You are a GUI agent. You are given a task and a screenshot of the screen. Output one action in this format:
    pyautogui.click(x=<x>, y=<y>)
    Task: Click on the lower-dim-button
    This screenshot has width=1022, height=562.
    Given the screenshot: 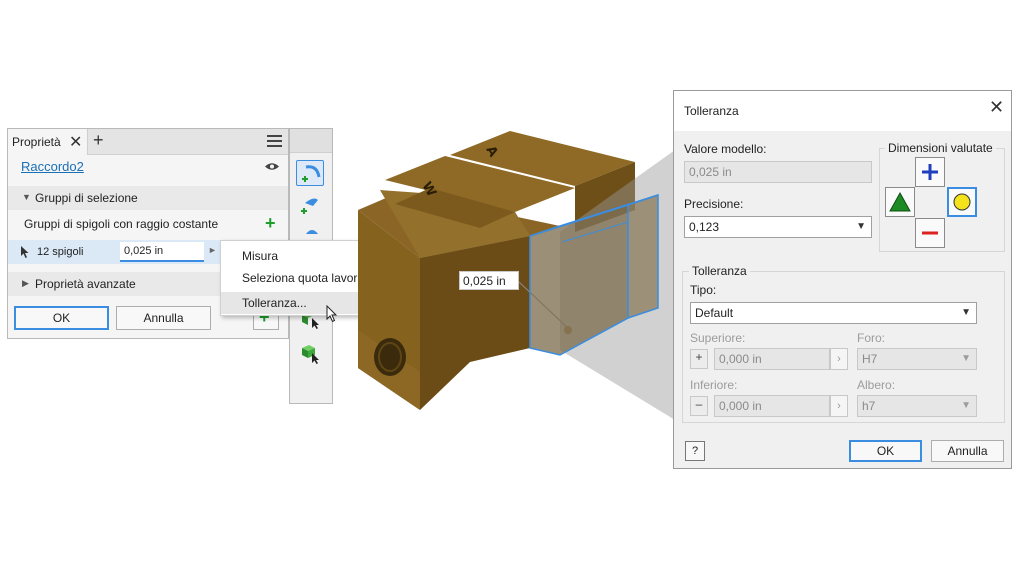 What is the action you would take?
    pyautogui.click(x=930, y=233)
    